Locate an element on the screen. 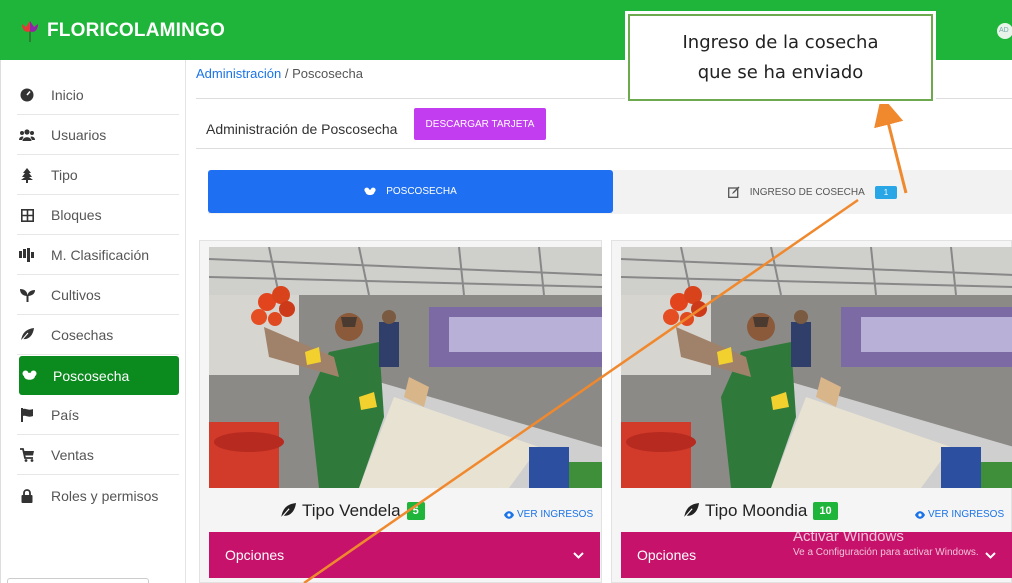 This screenshot has height=583, width=1012. user-avatar: AD is located at coordinates (1004, 31).